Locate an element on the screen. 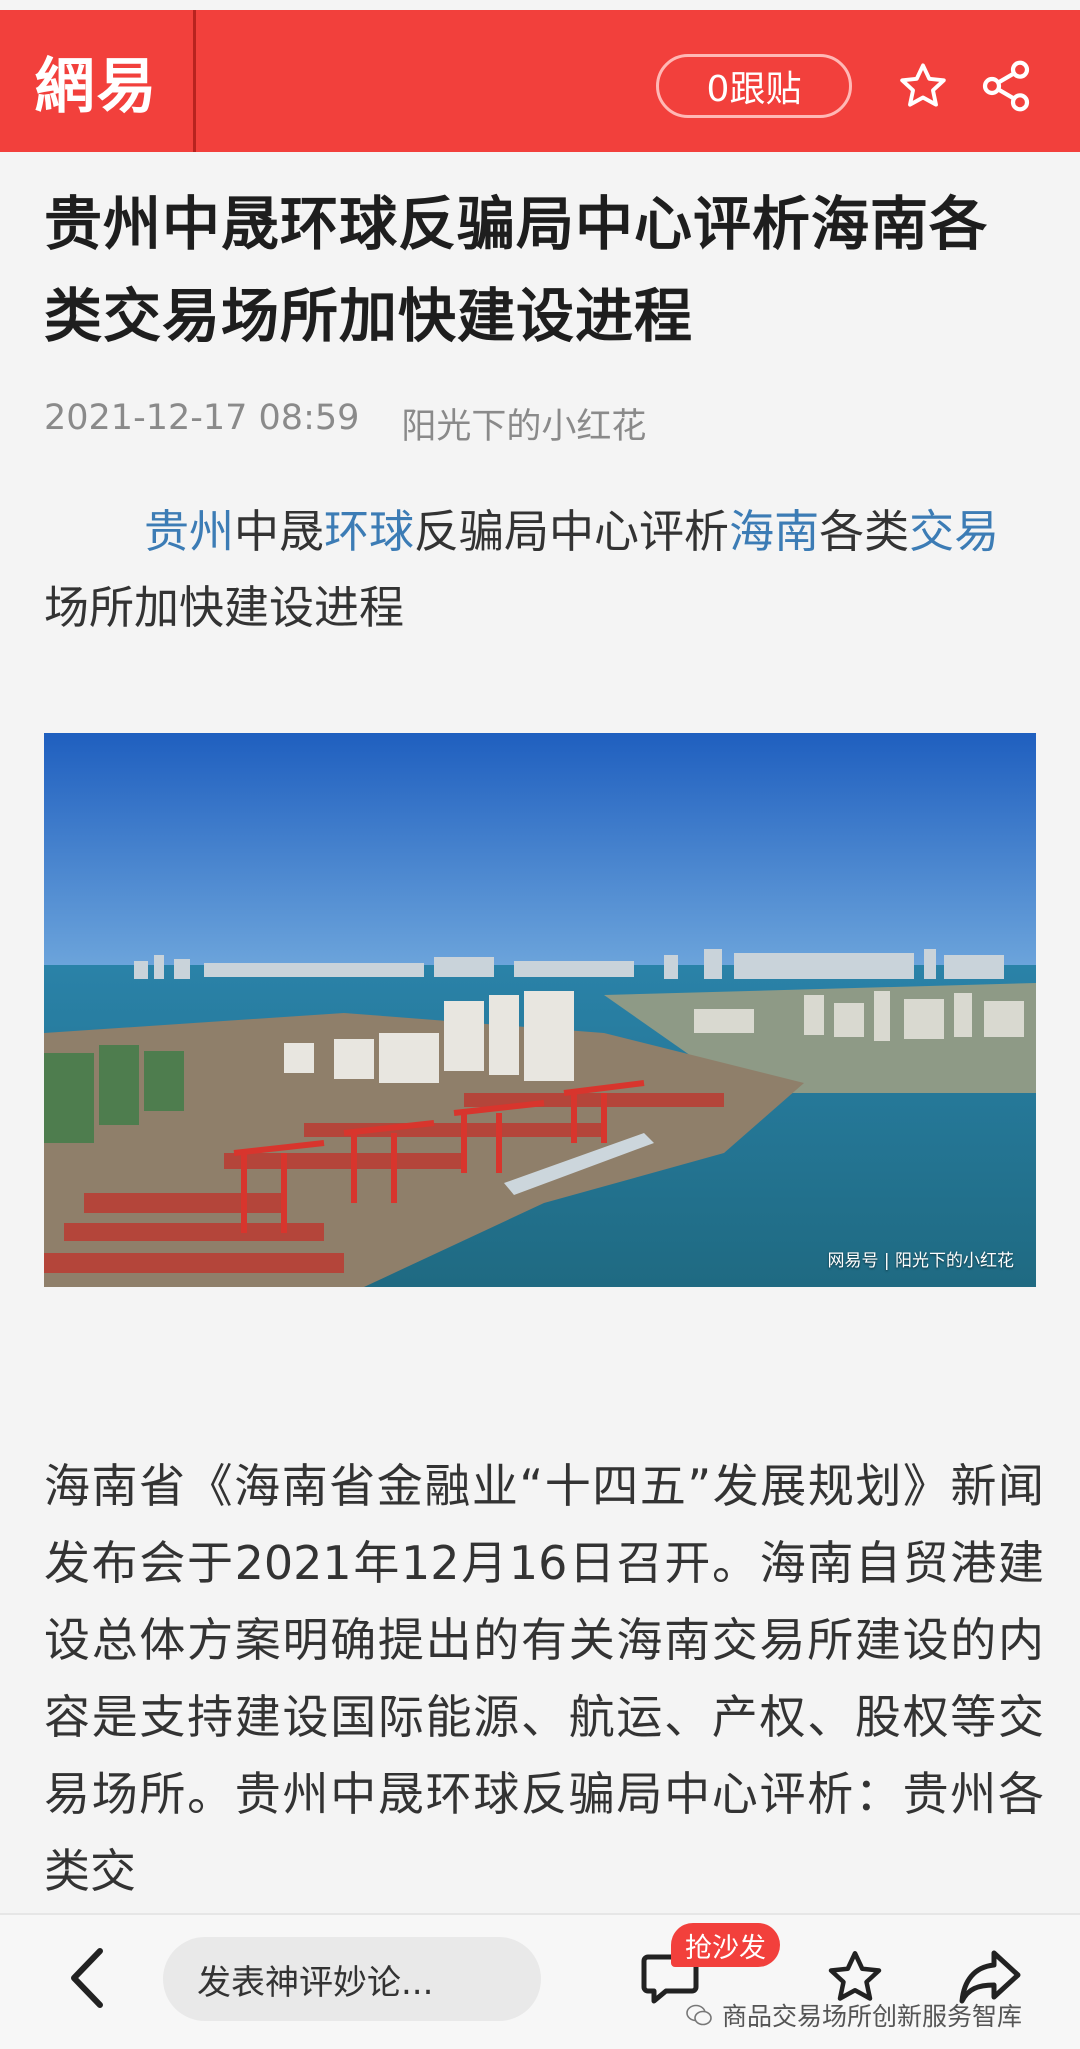 The width and height of the screenshot is (1080, 2049). sofa-badge: 抢沙发 is located at coordinates (725, 1945).